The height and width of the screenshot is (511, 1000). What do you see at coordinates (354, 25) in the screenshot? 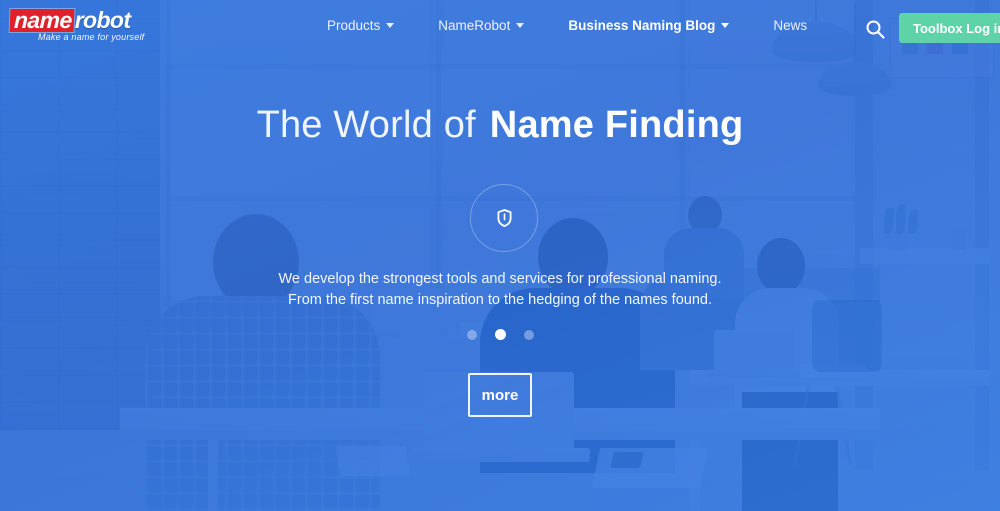
I see `nav-label: Products` at bounding box center [354, 25].